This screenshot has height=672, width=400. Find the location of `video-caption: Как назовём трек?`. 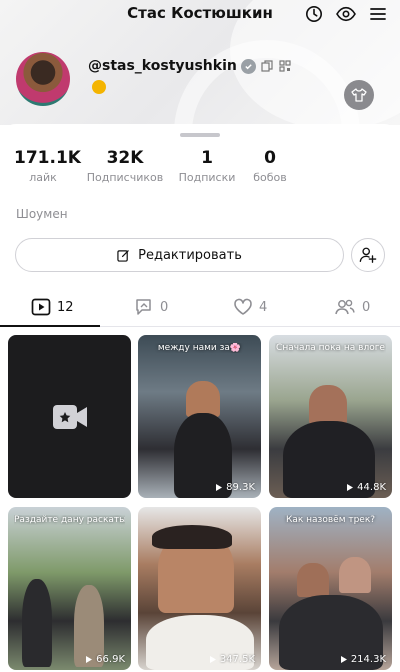

video-caption: Как назовём трек? is located at coordinates (330, 520).